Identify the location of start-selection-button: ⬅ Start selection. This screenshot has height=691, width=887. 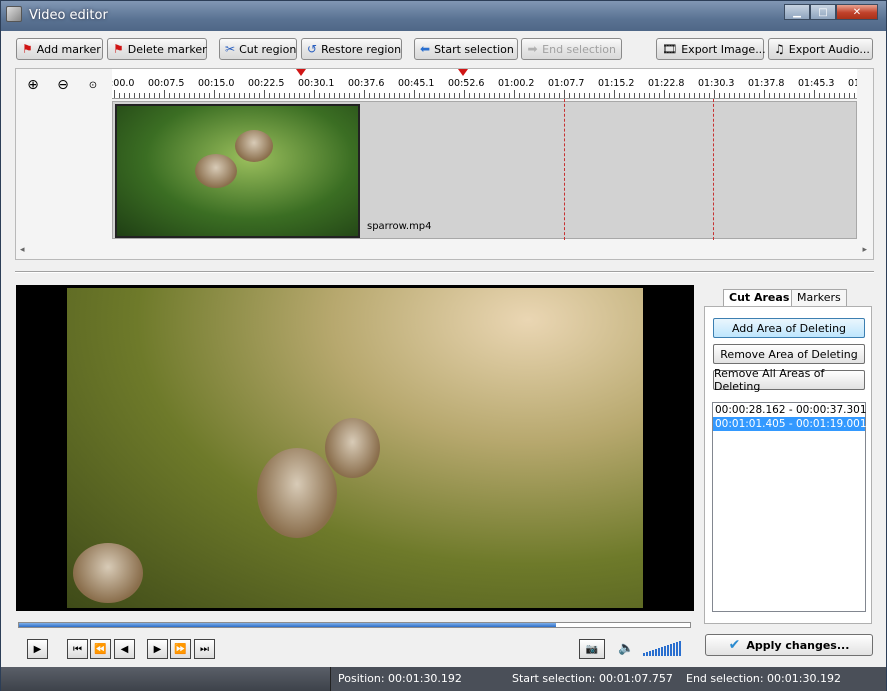
(466, 49).